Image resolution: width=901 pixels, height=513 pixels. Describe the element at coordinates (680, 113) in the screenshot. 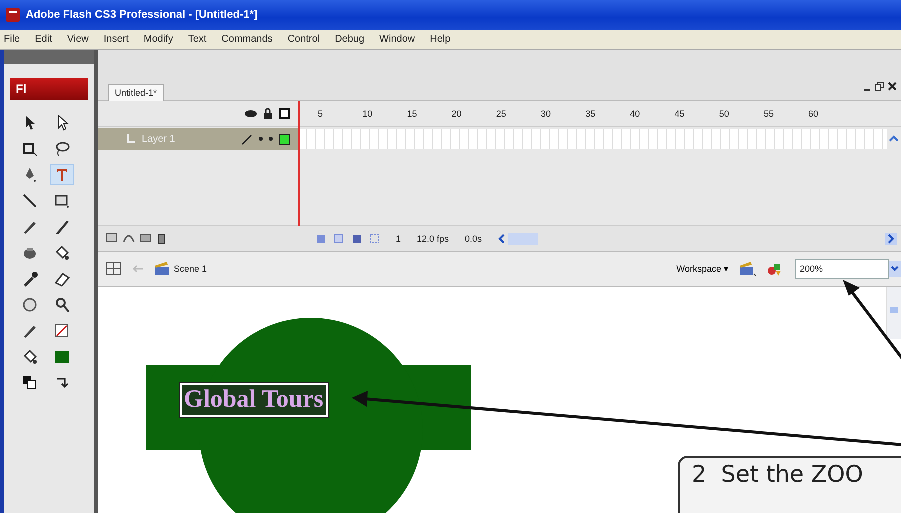

I see `frame-number: 45` at that location.